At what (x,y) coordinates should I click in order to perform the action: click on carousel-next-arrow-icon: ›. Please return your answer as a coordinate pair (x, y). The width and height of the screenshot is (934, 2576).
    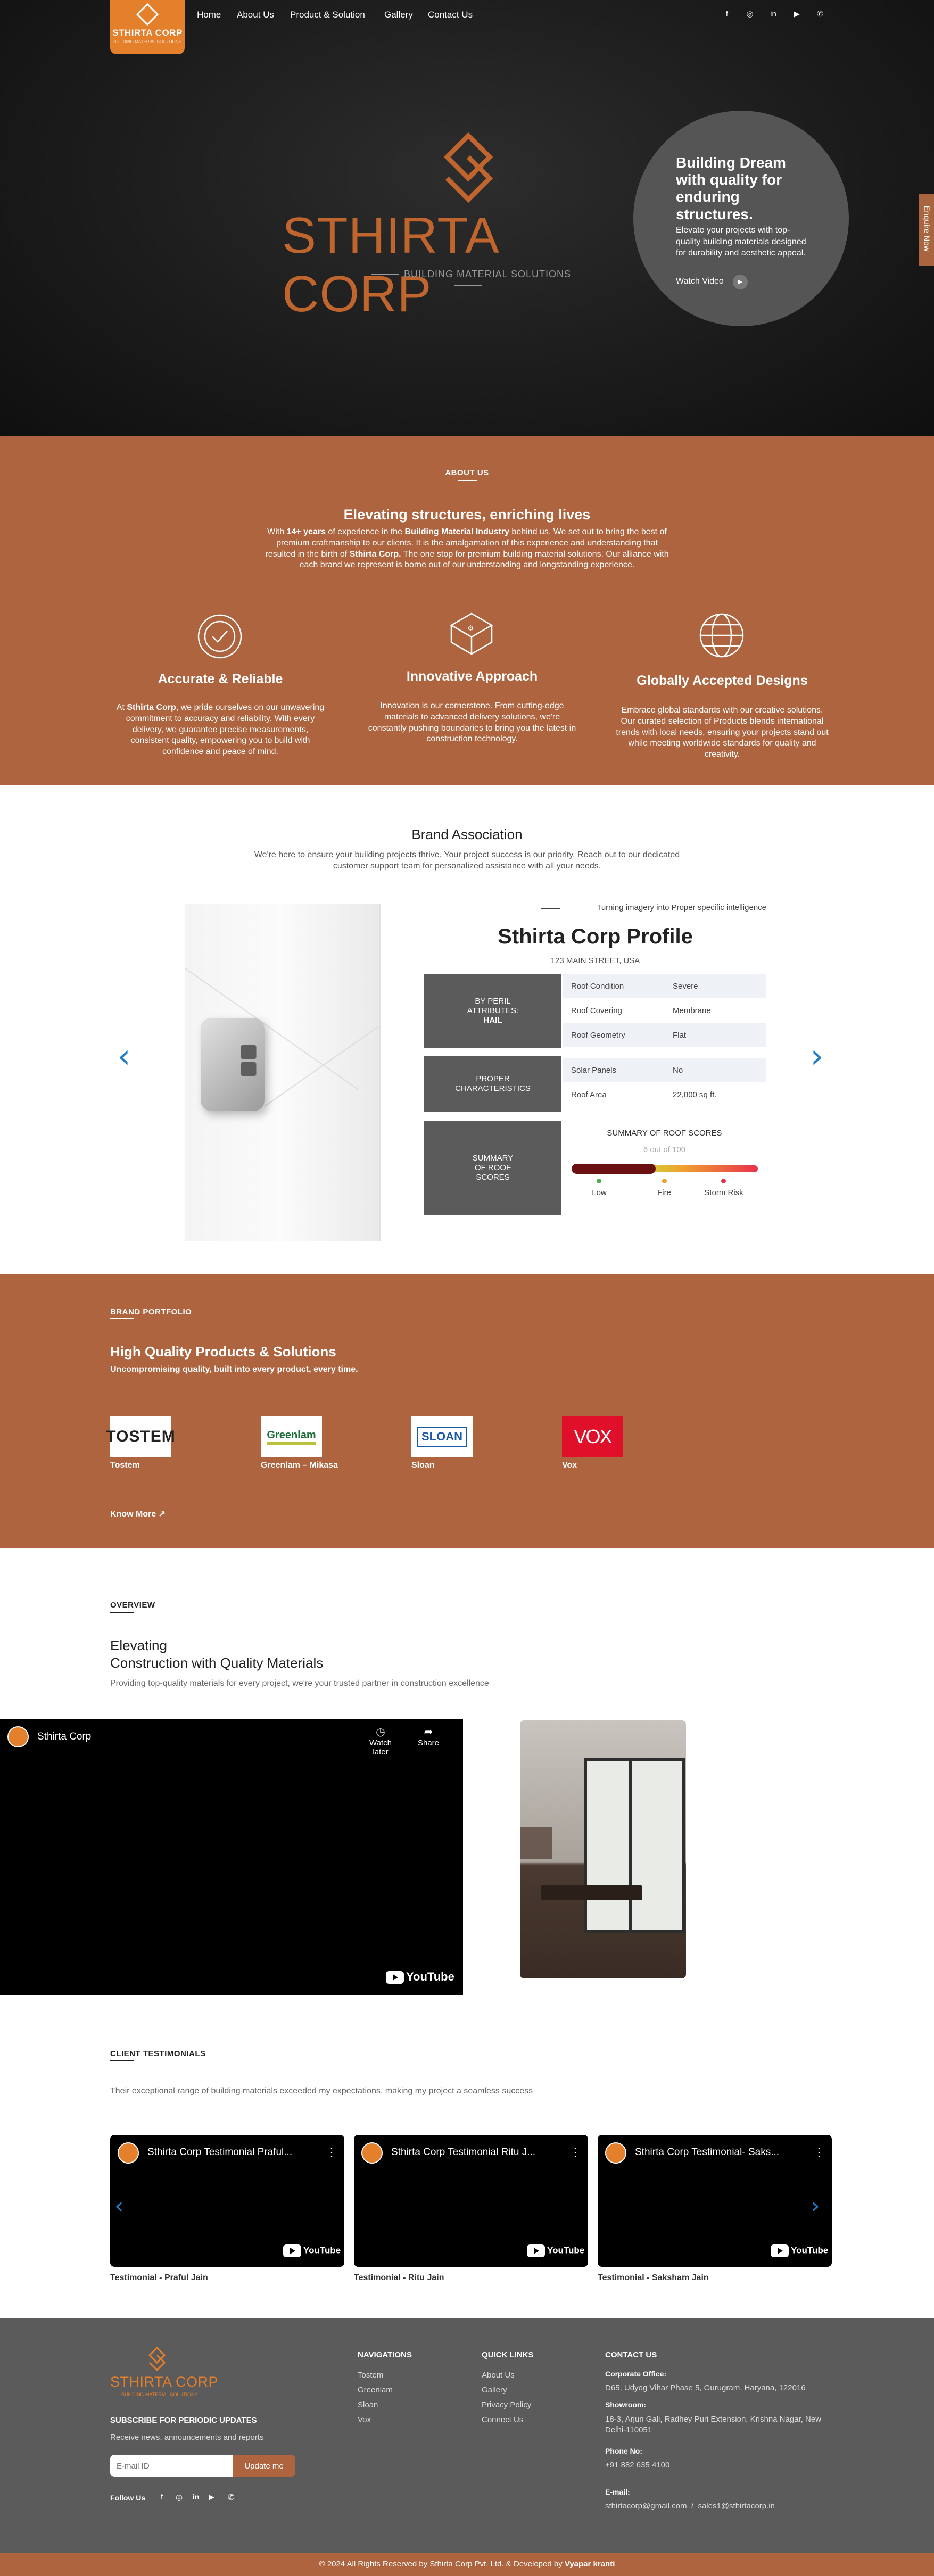
    Looking at the image, I should click on (817, 1056).